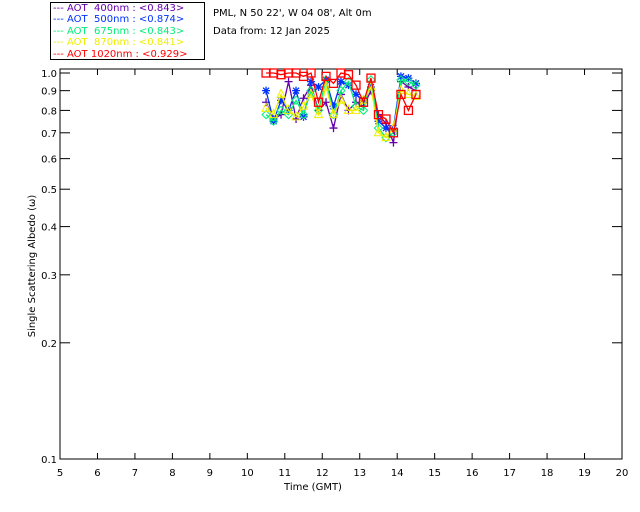  What do you see at coordinates (49, 190) in the screenshot?
I see `y-tick-label: 0.5` at bounding box center [49, 190].